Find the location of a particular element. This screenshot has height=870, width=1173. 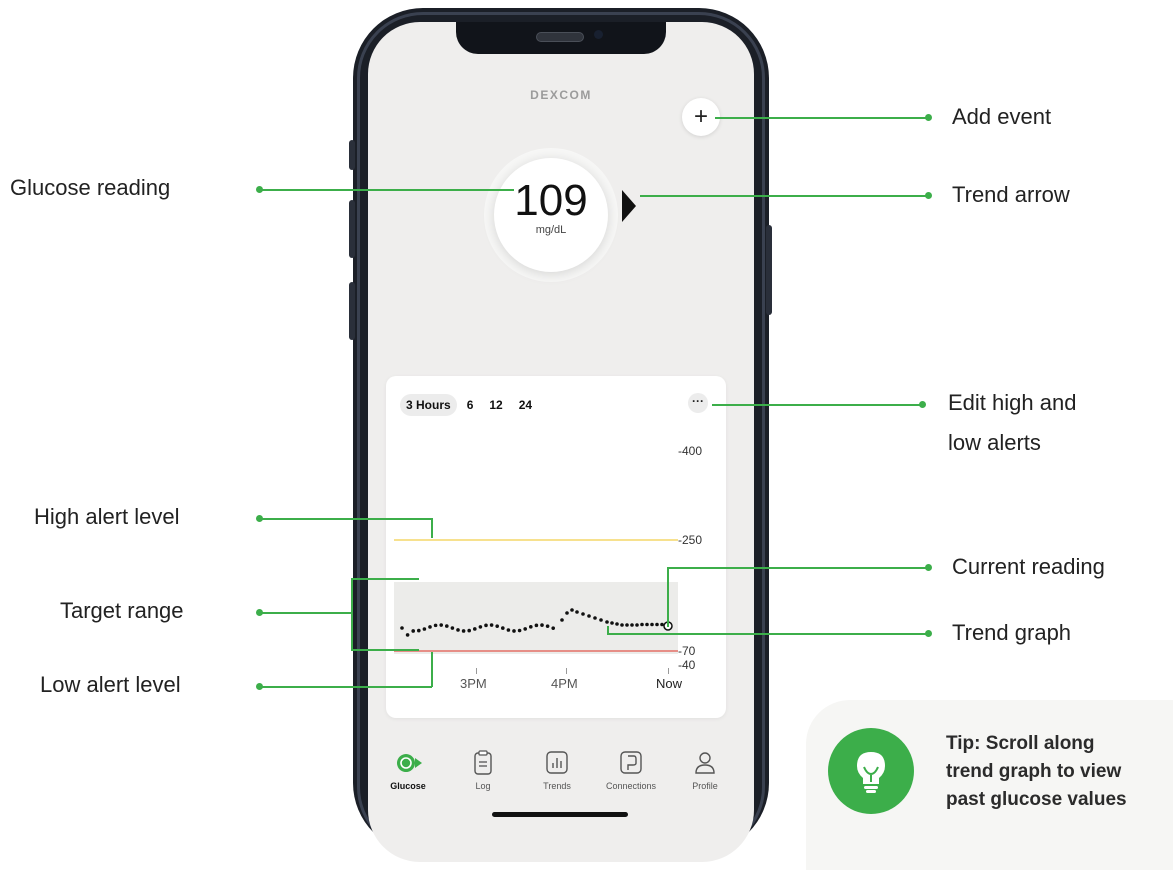

phone-volume-up is located at coordinates (352, 229).